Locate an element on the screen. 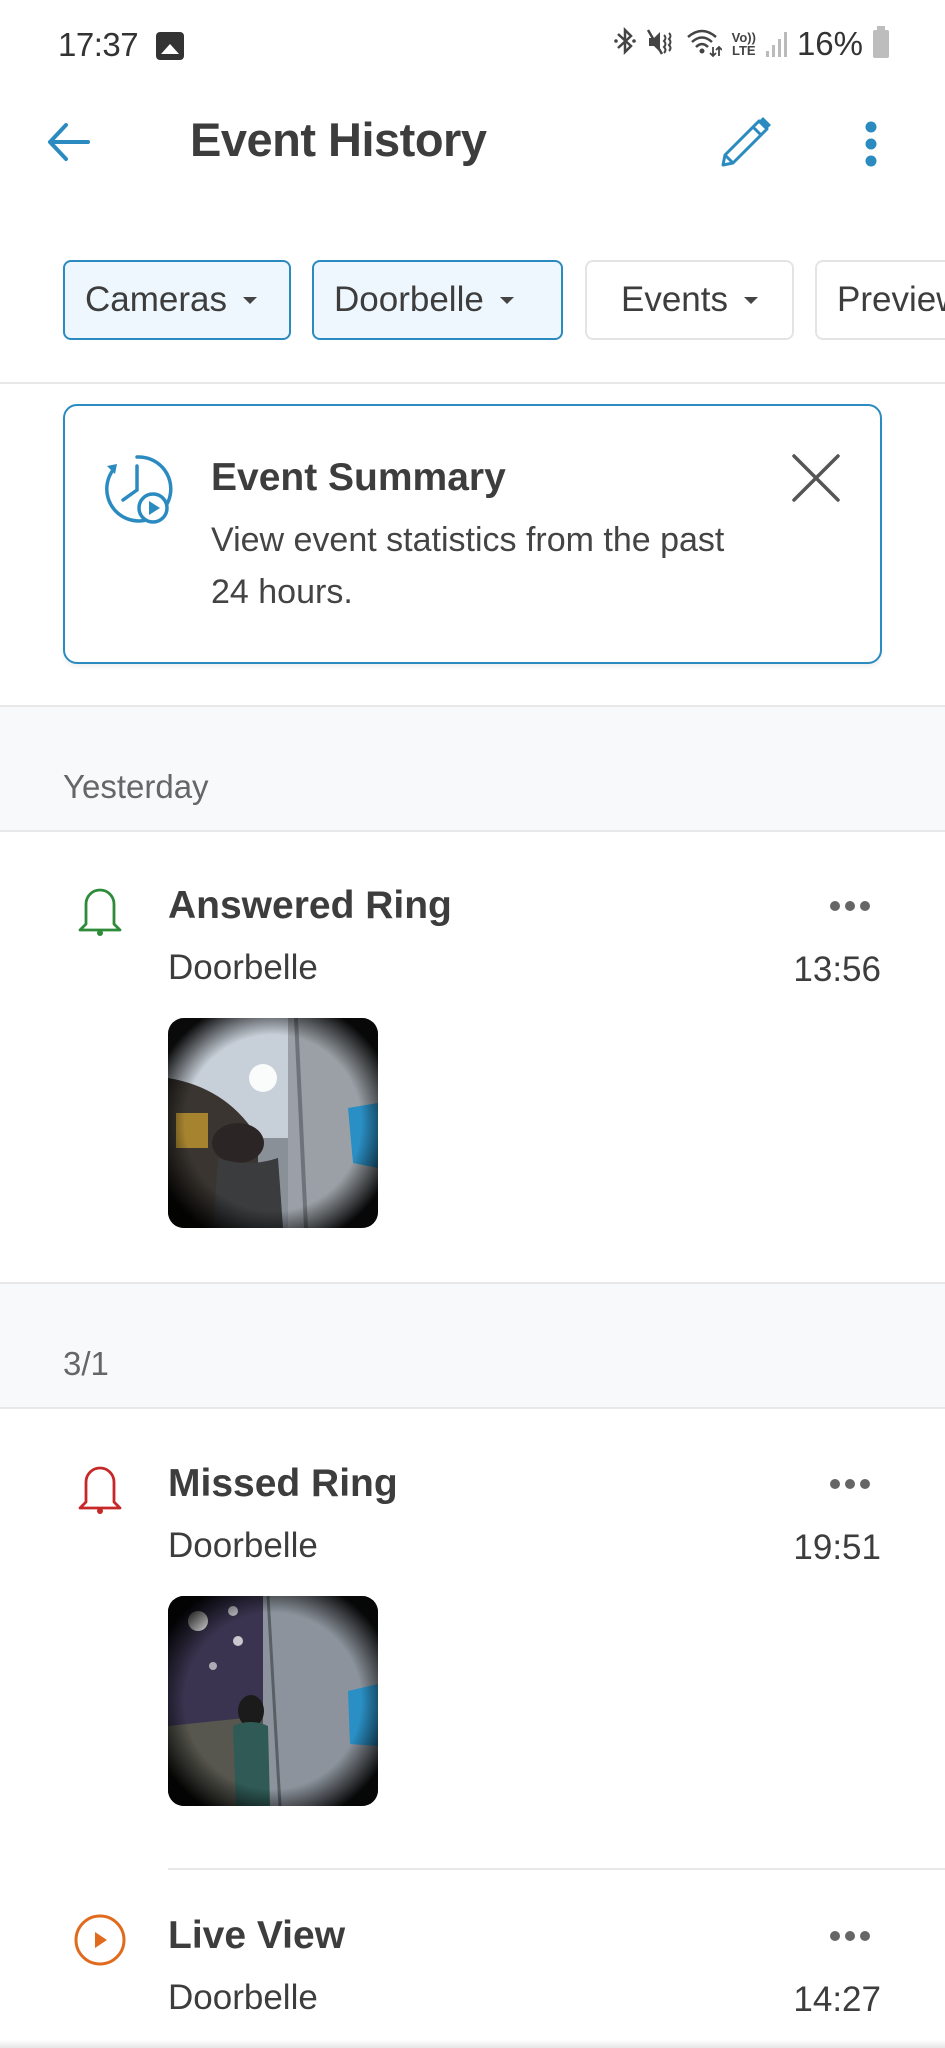 Image resolution: width=945 pixels, height=2048 pixels. event-time: 14:27 is located at coordinates (837, 1999).